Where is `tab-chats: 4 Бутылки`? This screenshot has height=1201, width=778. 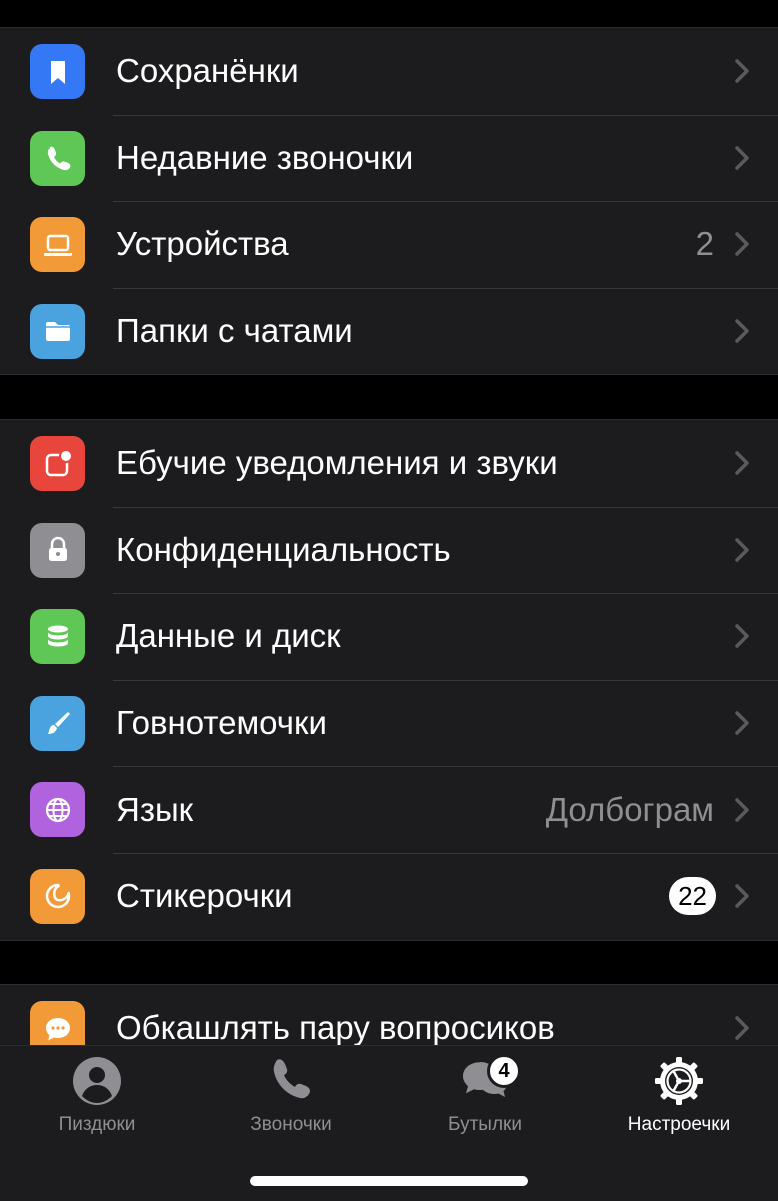
tab-chats: 4 Бутылки is located at coordinates (485, 1101).